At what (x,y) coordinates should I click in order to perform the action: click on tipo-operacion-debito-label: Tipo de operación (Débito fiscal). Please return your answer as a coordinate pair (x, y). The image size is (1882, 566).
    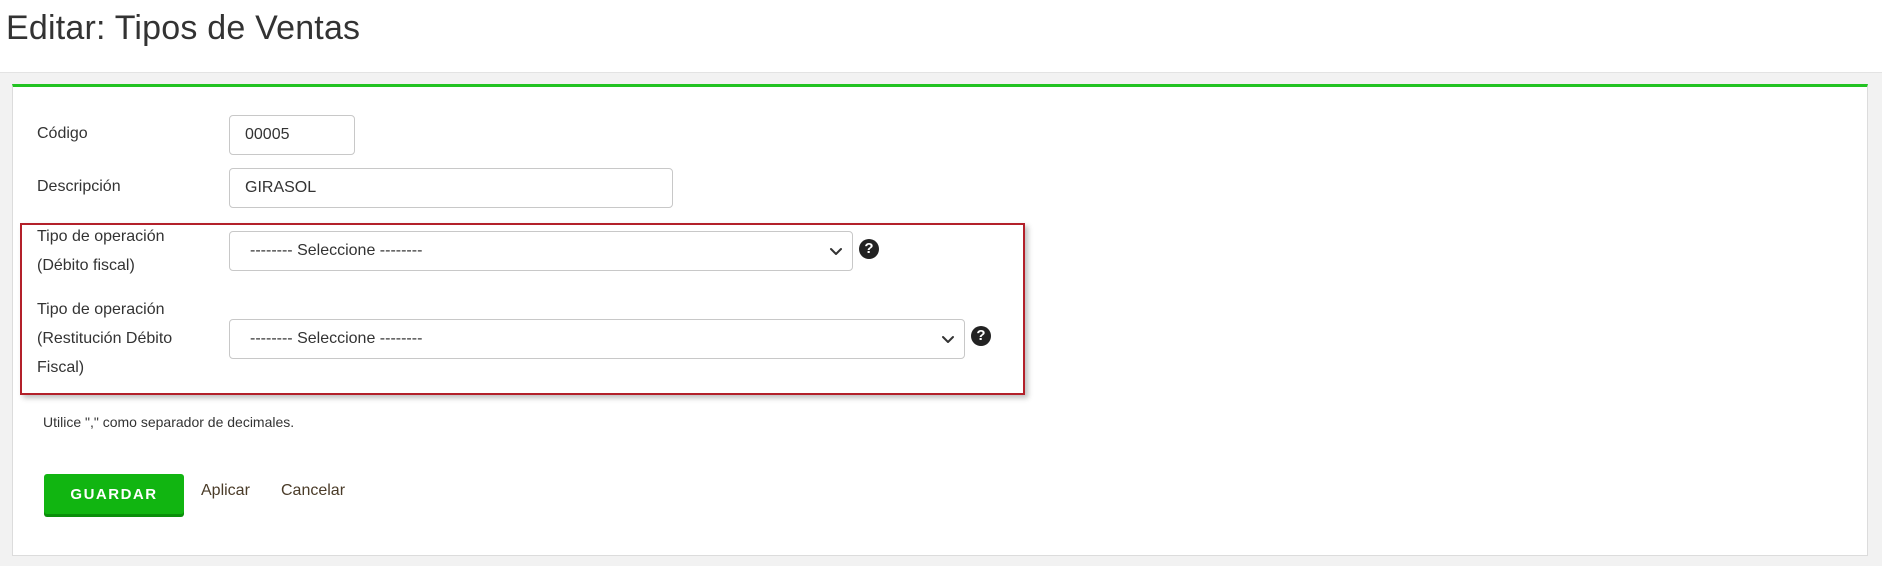
    Looking at the image, I should click on (101, 251).